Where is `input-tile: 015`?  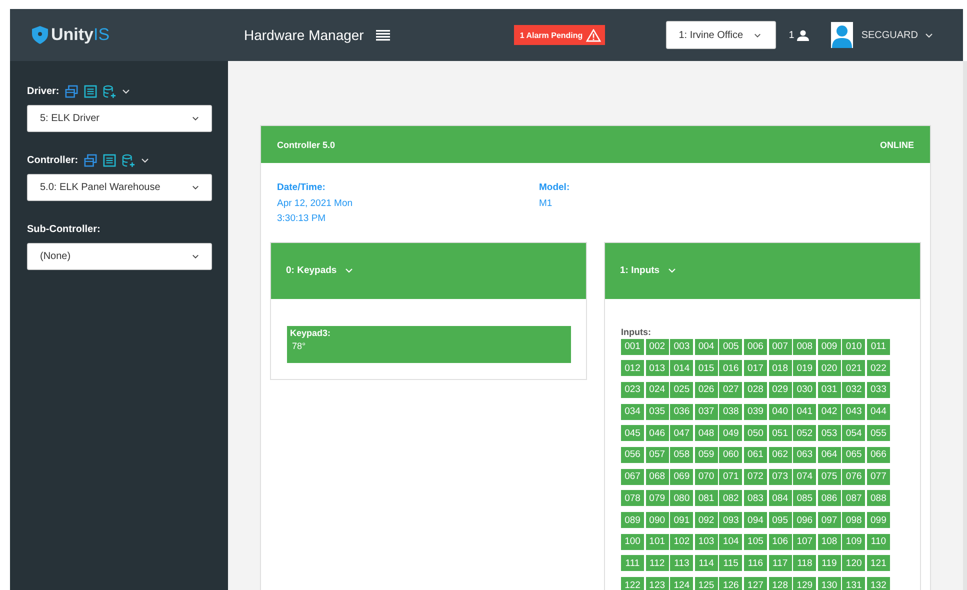 input-tile: 015 is located at coordinates (706, 368).